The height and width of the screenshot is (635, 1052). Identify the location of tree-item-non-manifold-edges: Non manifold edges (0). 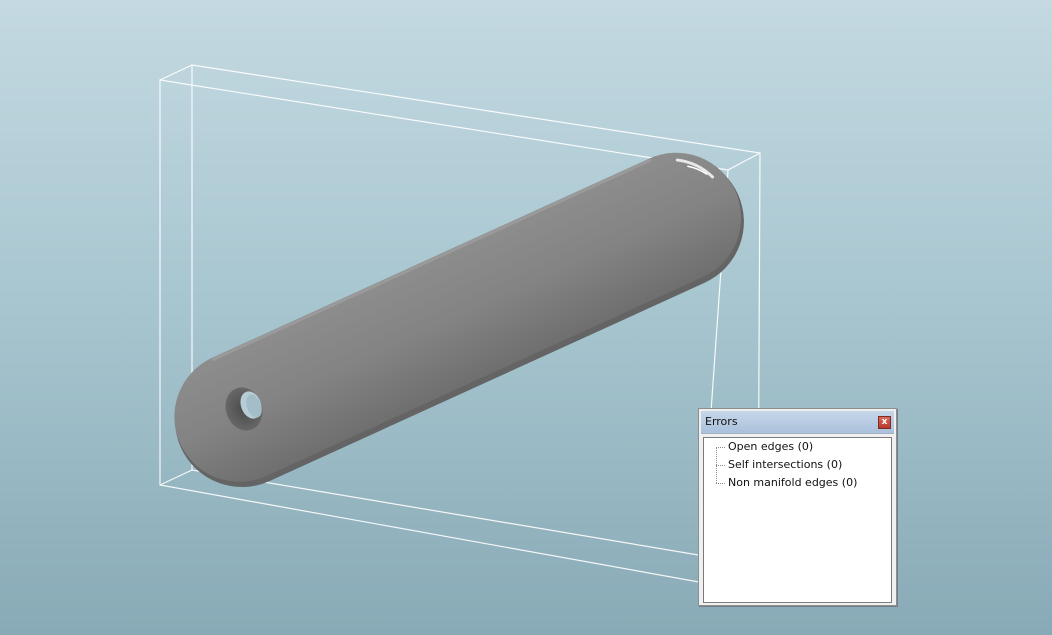
(792, 482).